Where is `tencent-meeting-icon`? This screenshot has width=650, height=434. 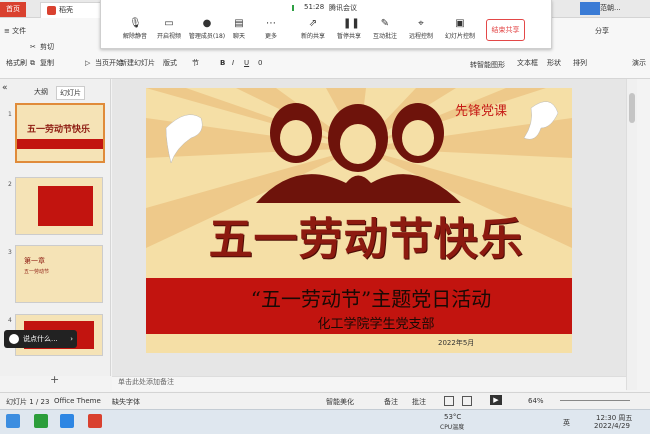
tencent-meeting-icon is located at coordinates (67, 421).